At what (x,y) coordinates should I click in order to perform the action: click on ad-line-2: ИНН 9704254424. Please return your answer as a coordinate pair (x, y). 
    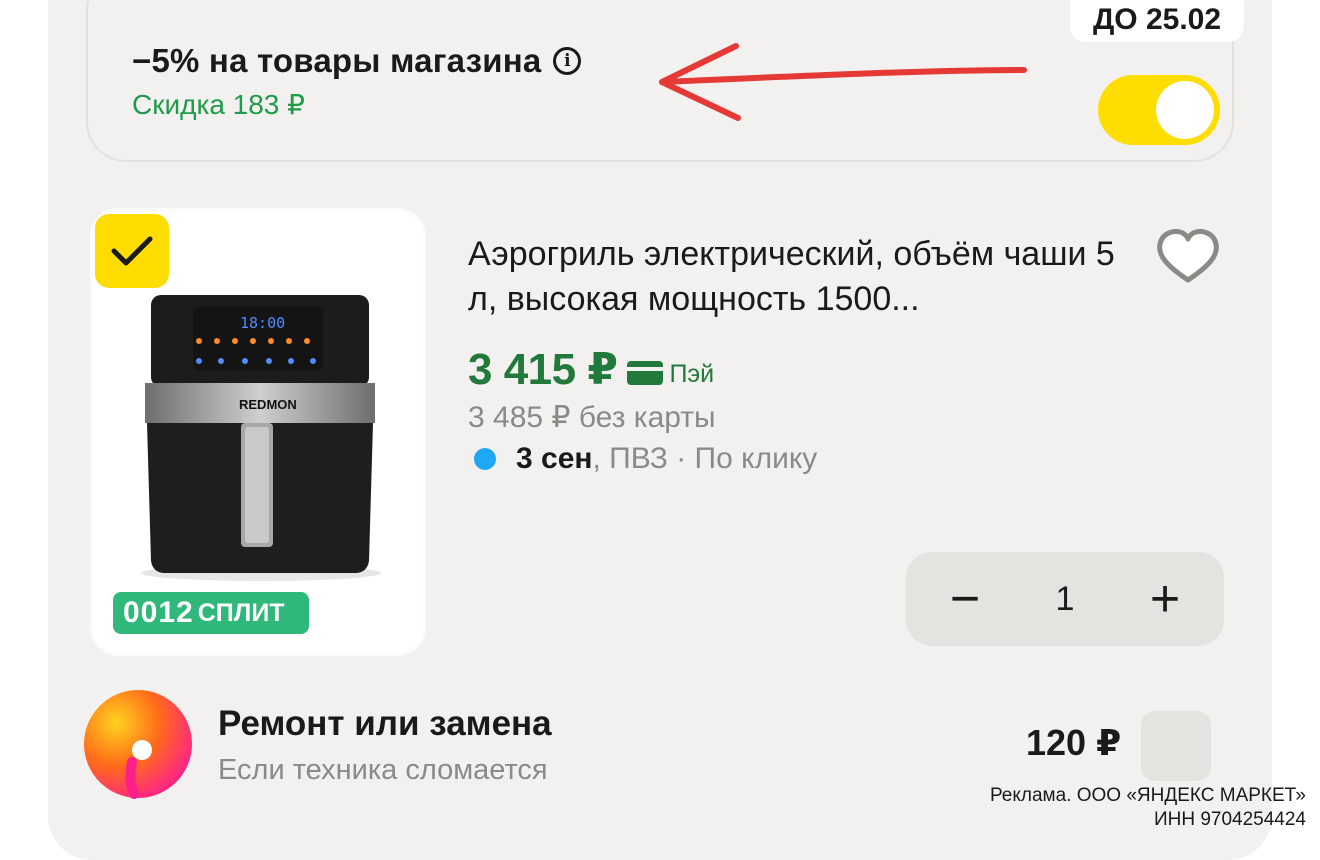
    Looking at the image, I should click on (1229, 819).